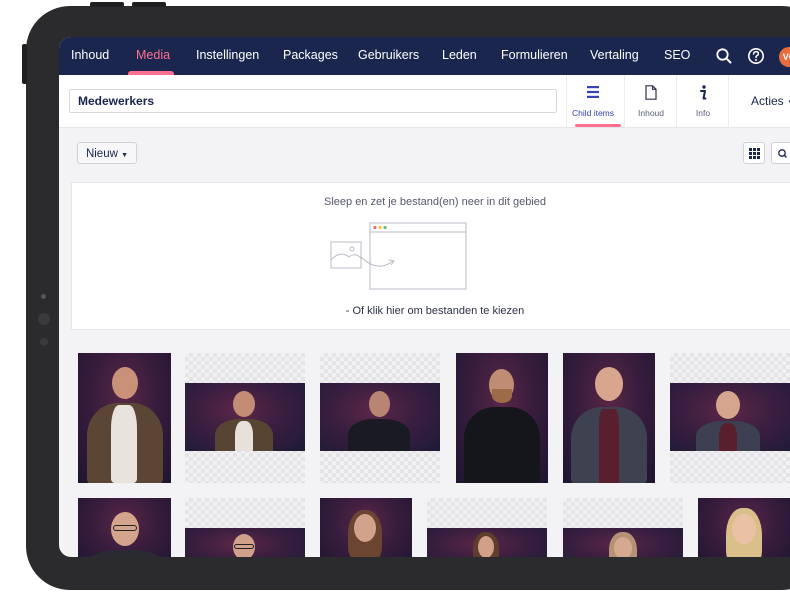 This screenshot has width=790, height=592. I want to click on nav-item-inhoud: Inhoud, so click(90, 56).